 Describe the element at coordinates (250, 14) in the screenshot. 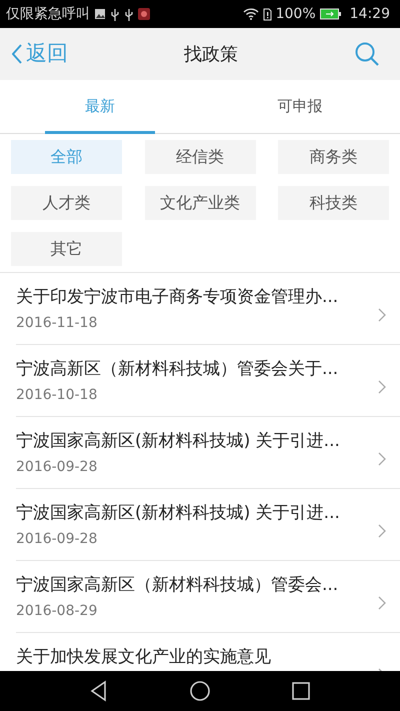

I see `wifi-icon` at that location.